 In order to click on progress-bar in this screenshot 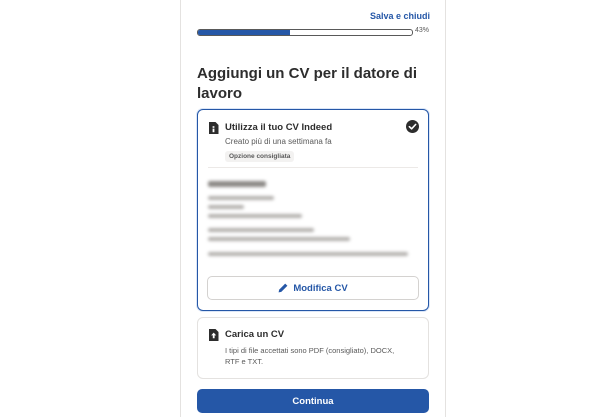, I will do `click(305, 32)`.